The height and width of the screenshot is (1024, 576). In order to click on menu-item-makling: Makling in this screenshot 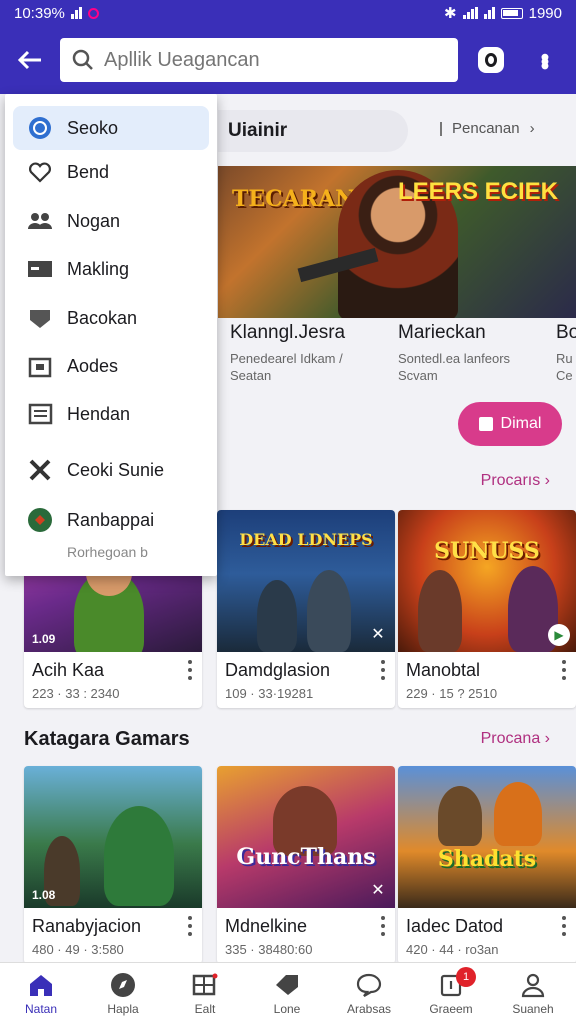, I will do `click(111, 269)`.